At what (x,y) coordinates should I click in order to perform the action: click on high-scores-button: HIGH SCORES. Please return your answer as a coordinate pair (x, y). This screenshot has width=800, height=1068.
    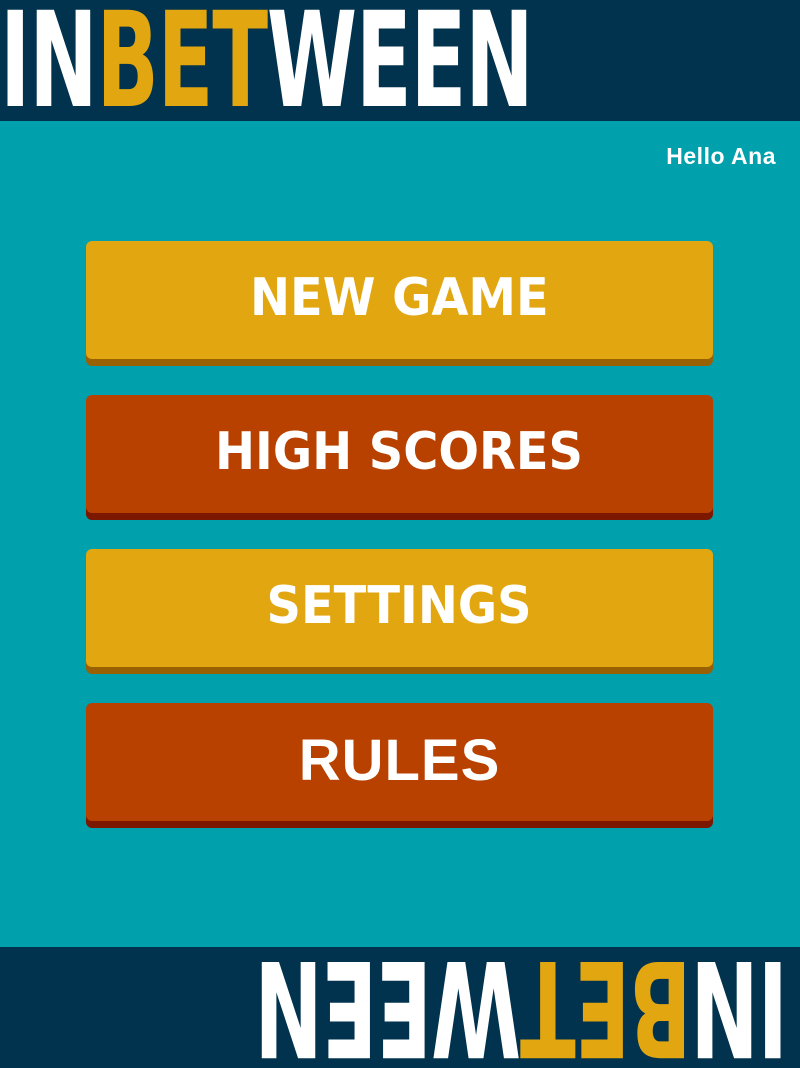
    Looking at the image, I should click on (399, 454).